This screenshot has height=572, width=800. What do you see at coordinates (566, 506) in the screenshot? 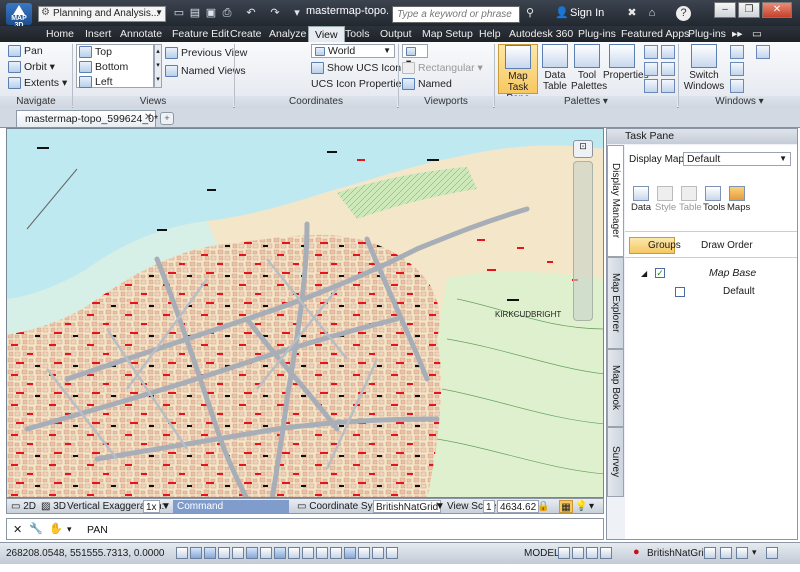
I see `selection-filter-icon: ▦` at bounding box center [566, 506].